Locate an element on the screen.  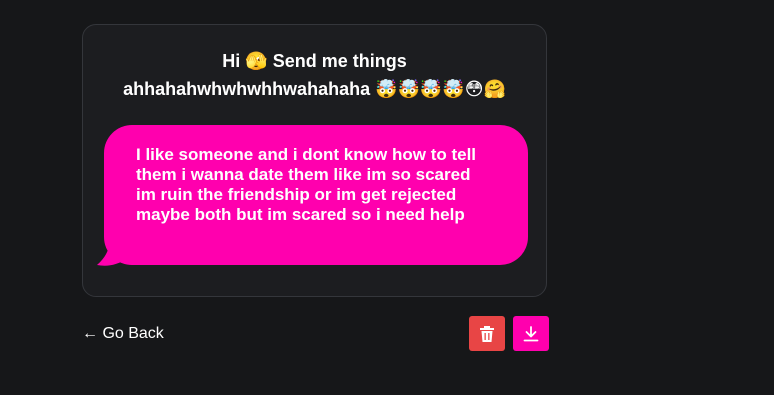
trash-icon is located at coordinates (487, 333).